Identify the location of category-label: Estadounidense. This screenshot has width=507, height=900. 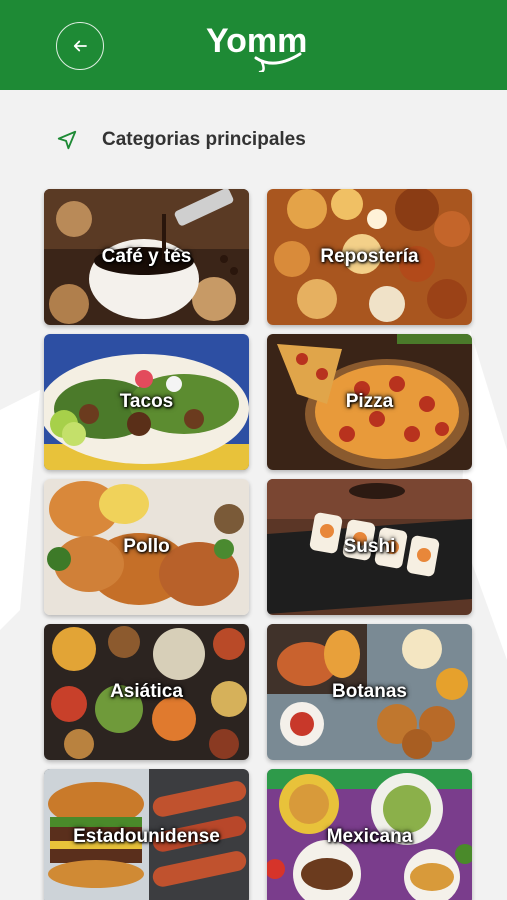
(146, 836).